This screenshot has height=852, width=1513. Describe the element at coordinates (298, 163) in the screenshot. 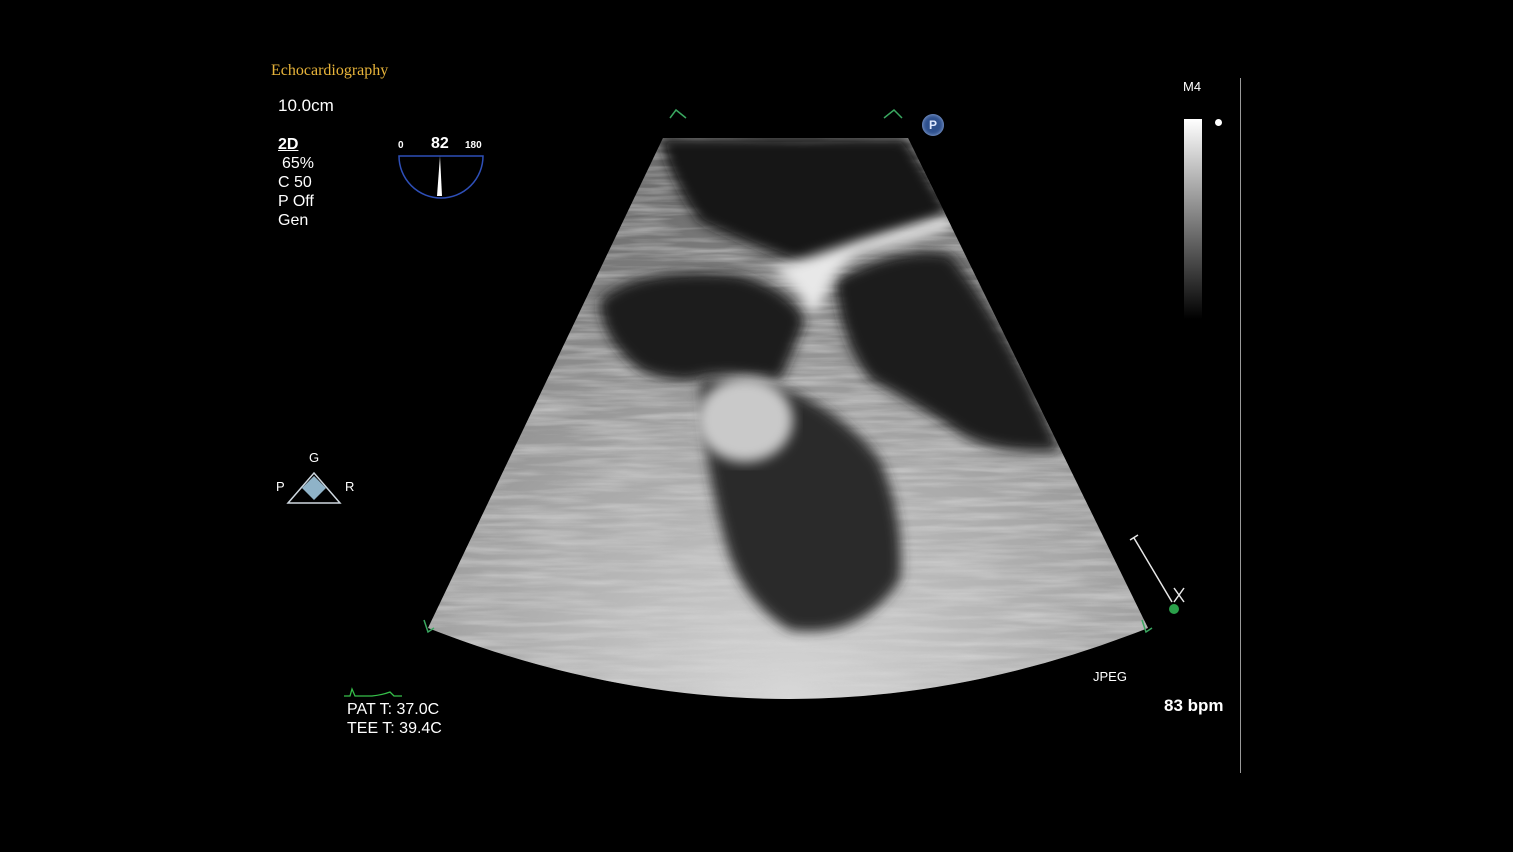

I see `gain-value: 65%` at that location.